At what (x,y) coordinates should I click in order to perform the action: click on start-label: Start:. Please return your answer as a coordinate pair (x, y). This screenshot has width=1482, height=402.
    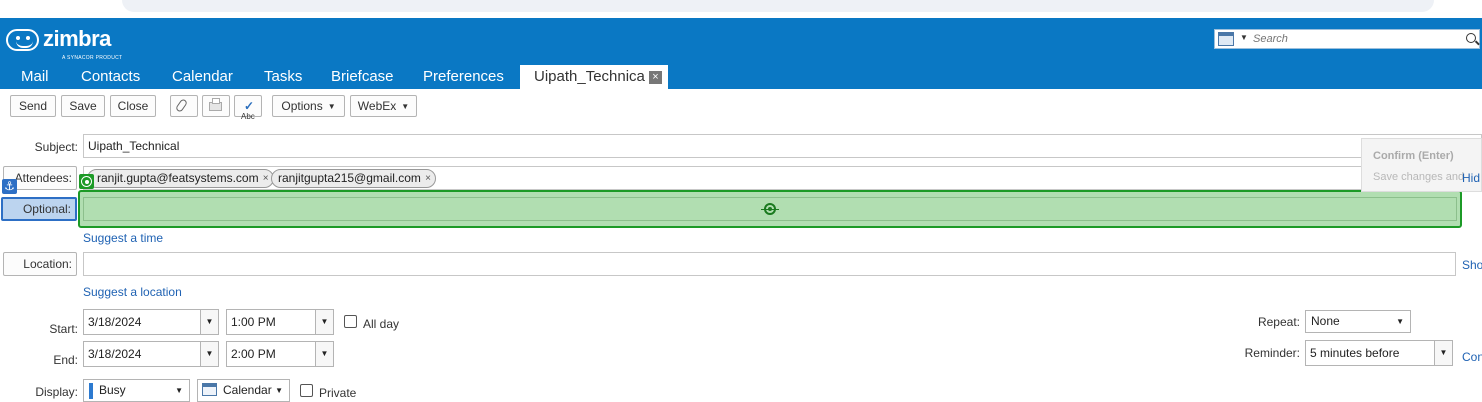
    Looking at the image, I should click on (63, 329).